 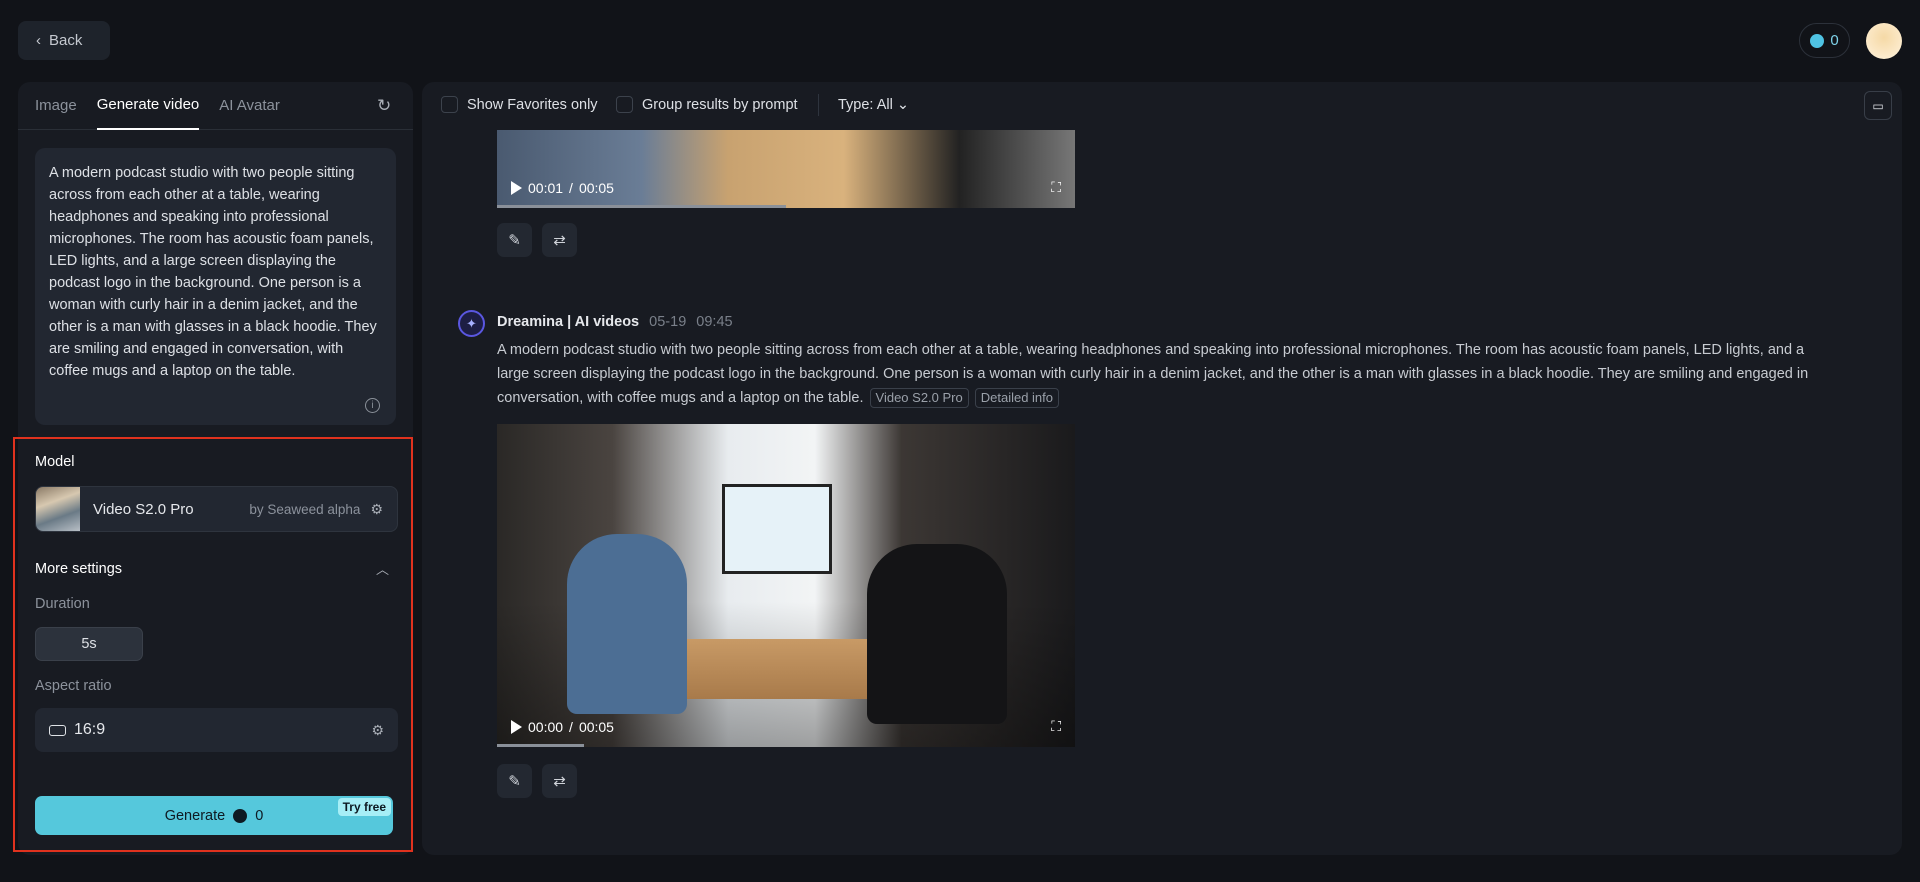 I want to click on model-tag: Video S2.0 Pro, so click(x=919, y=398).